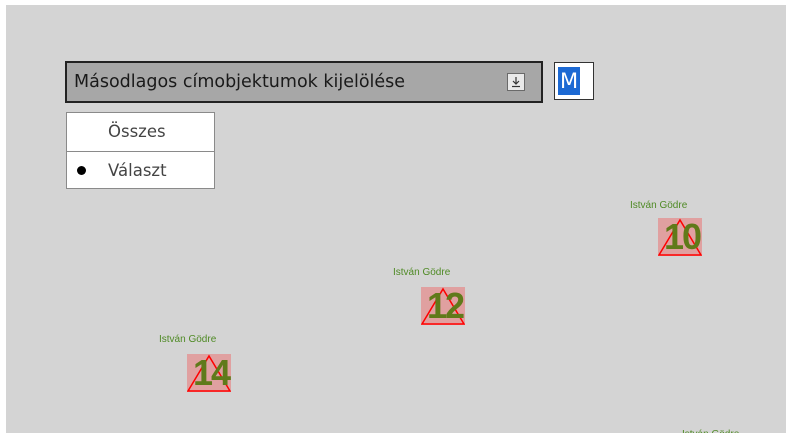 This screenshot has height=438, width=786. I want to click on marker-house-number: 14, so click(211, 372).